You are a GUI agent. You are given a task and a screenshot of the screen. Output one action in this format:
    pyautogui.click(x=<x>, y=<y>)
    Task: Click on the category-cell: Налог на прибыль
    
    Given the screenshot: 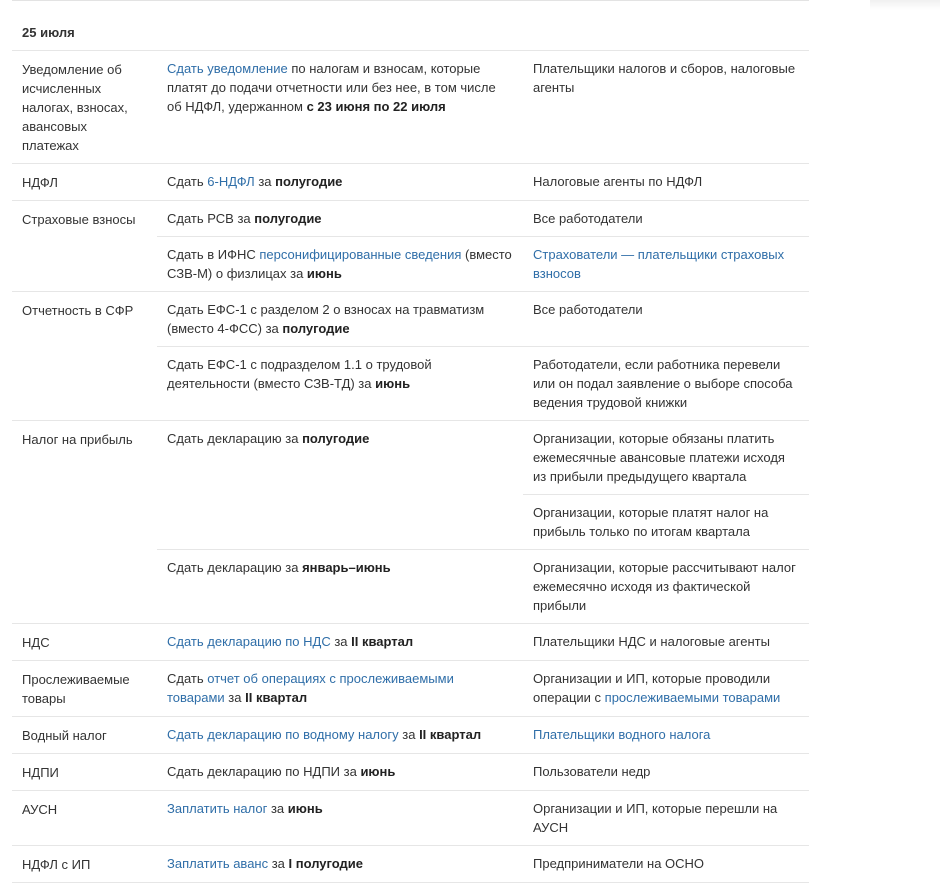 What is the action you would take?
    pyautogui.click(x=84, y=522)
    